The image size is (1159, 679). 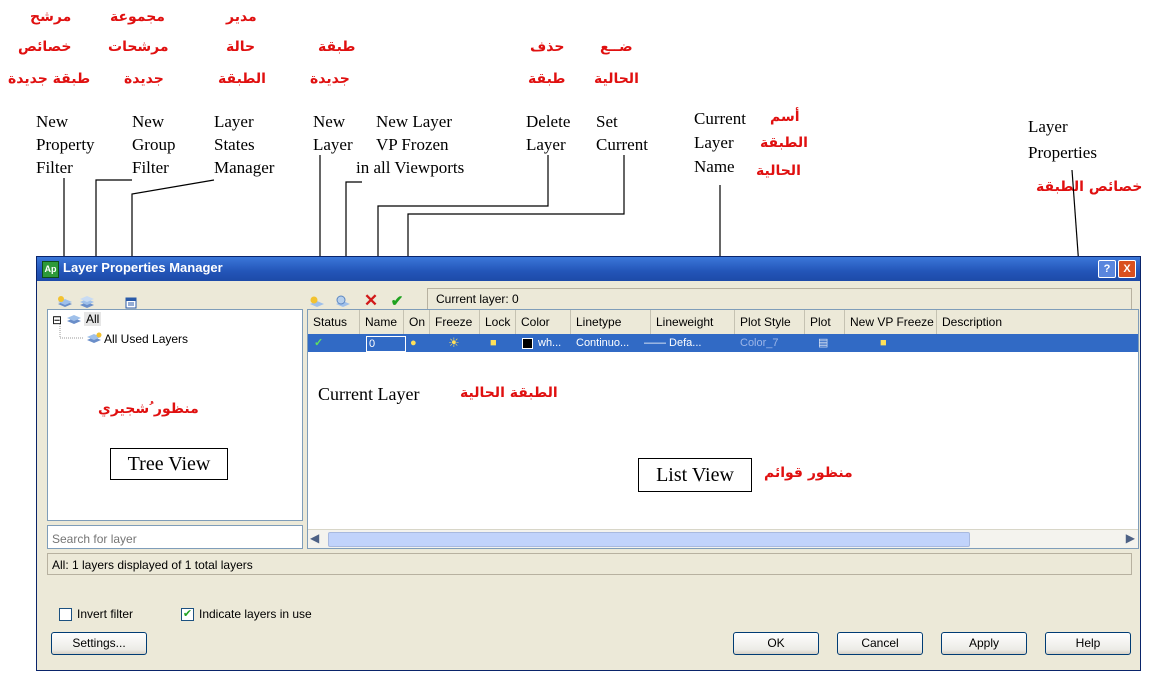 I want to click on current-layer-callout: Current Layer, so click(x=369, y=394).